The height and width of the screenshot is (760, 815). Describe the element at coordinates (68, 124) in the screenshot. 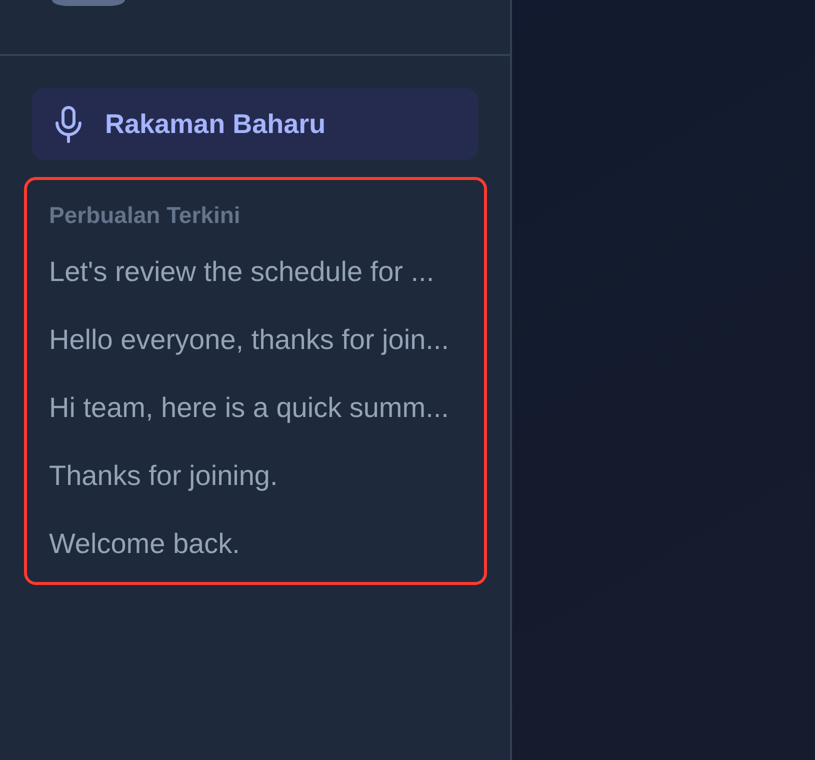

I see `microphone-icon` at that location.